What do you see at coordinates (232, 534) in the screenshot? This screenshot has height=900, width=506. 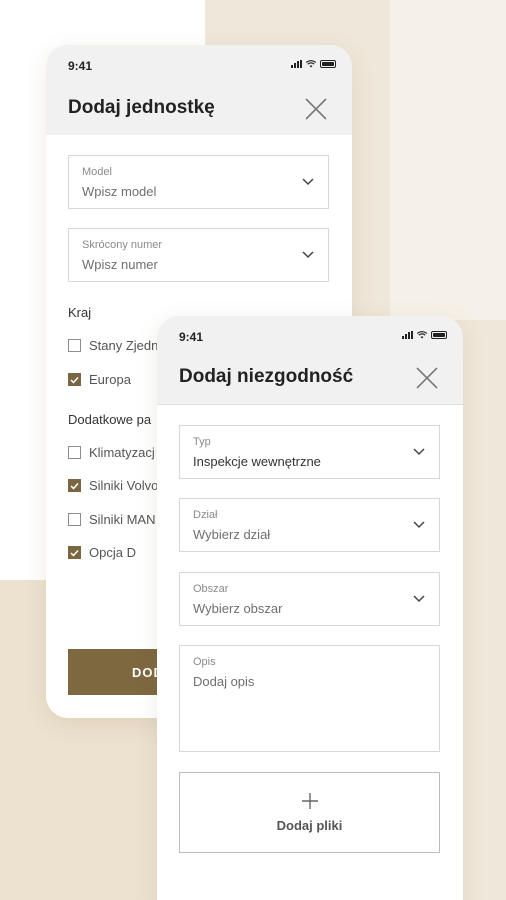 I see `department-select-placeholder: Wybierz dział` at bounding box center [232, 534].